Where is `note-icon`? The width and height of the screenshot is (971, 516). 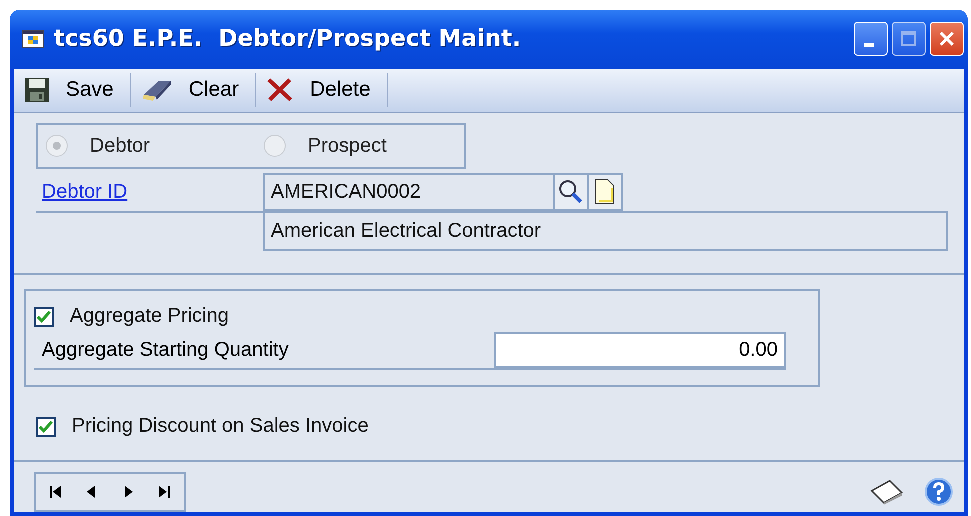
note-icon is located at coordinates (887, 492).